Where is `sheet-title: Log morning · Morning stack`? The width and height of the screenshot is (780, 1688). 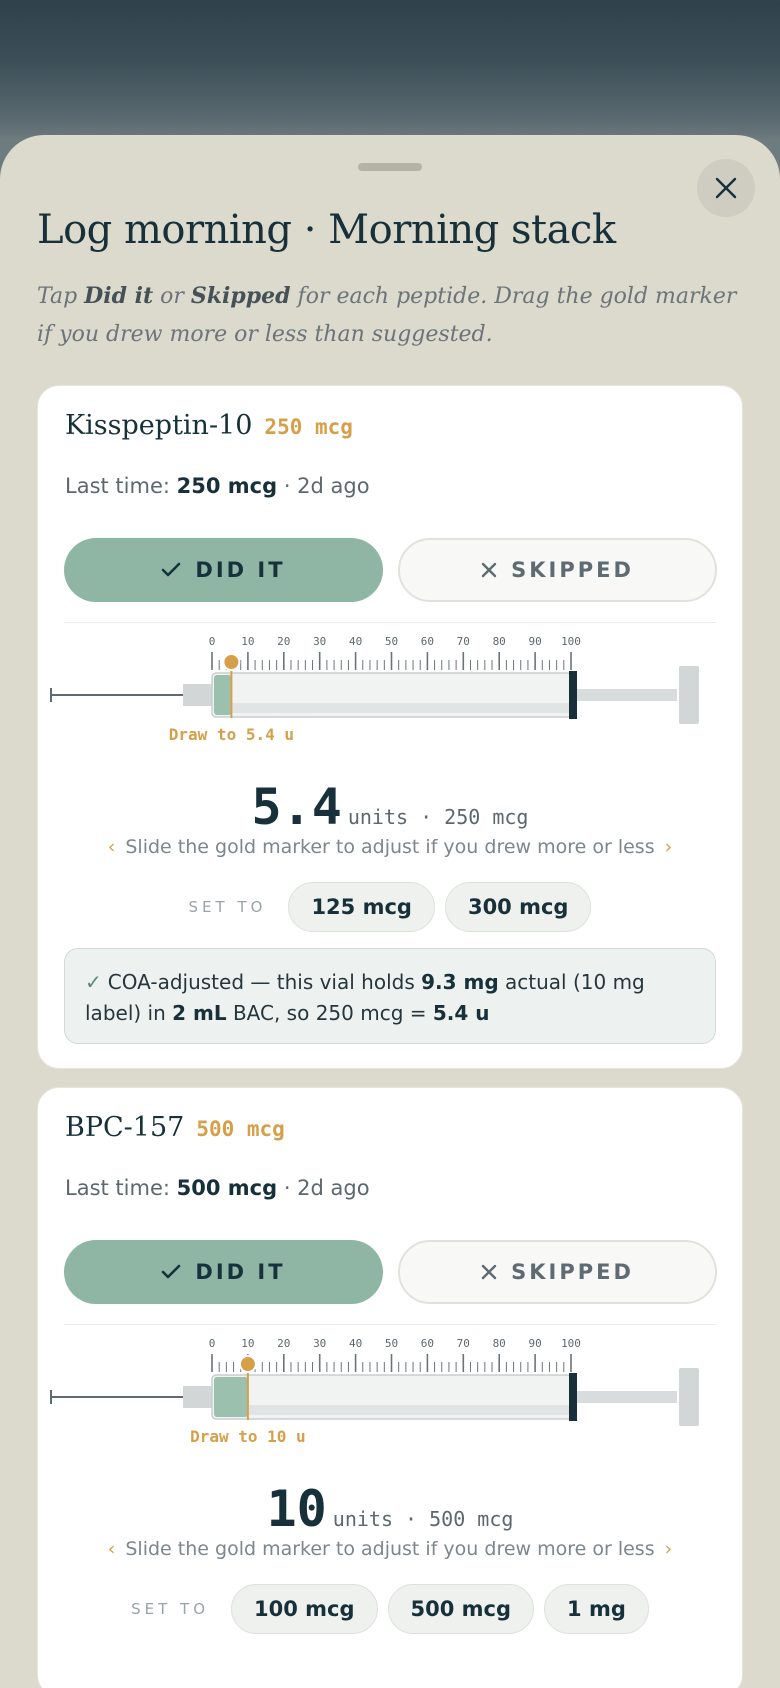 sheet-title: Log morning · Morning stack is located at coordinates (326, 230).